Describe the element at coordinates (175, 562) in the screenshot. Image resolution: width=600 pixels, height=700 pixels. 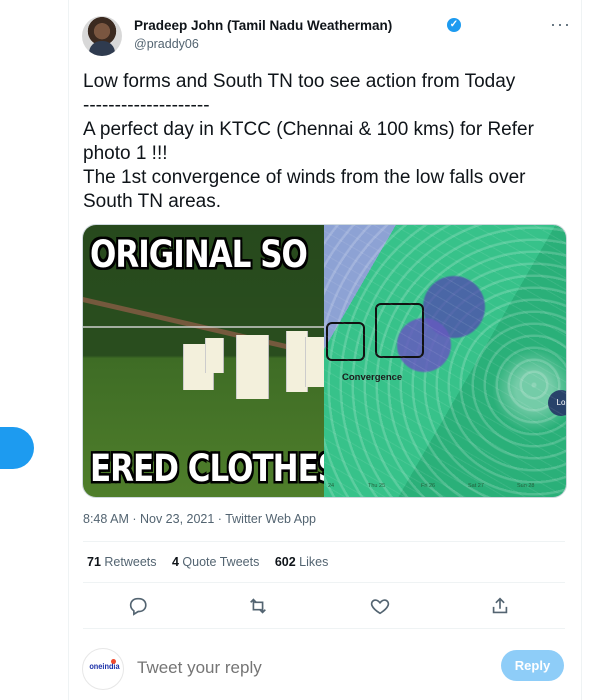
I see `quote-tweets-count: 4` at that location.